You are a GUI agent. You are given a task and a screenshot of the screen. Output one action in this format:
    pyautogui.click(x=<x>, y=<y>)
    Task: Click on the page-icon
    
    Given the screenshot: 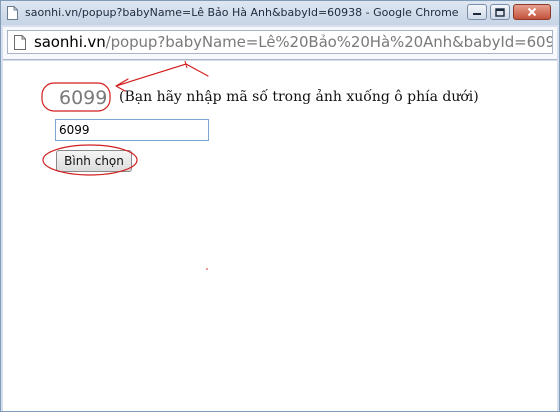 What is the action you would take?
    pyautogui.click(x=12, y=13)
    